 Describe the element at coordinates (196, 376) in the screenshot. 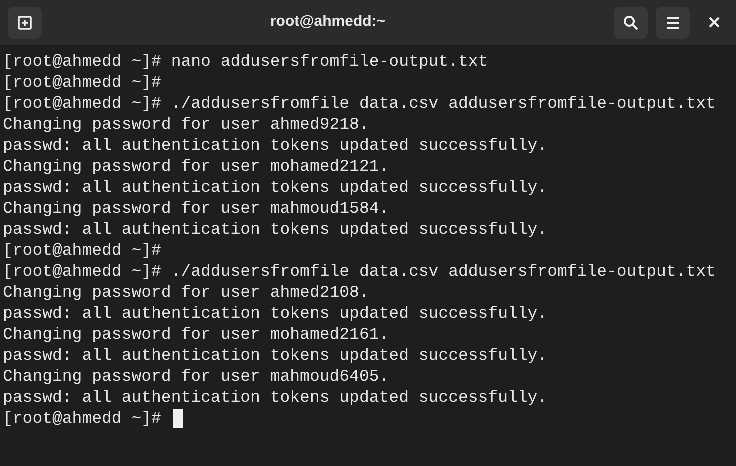

I see `terminal-line: Changing password for user mahmoud6405.` at that location.